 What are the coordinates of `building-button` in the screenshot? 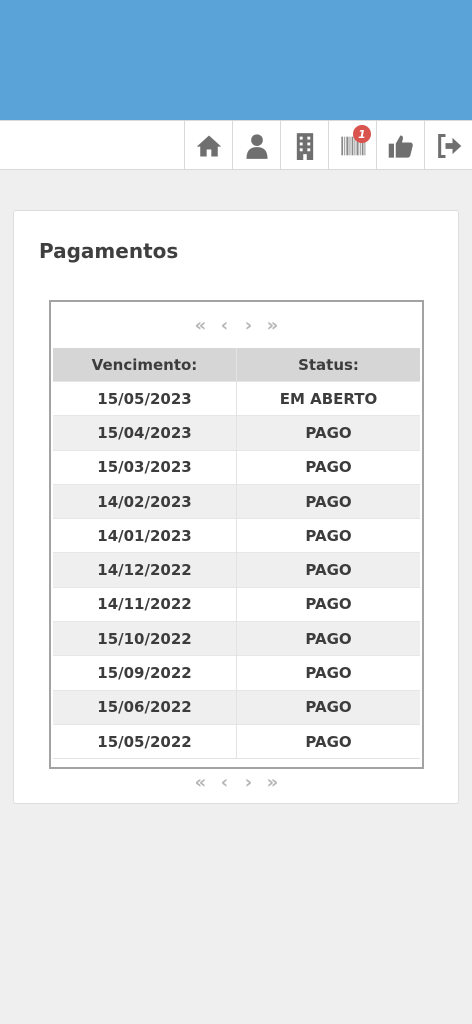 It's located at (304, 145).